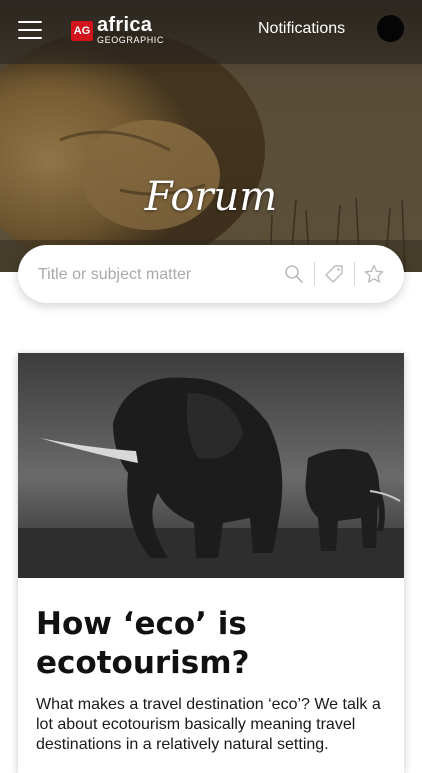  I want to click on star-icon, so click(374, 274).